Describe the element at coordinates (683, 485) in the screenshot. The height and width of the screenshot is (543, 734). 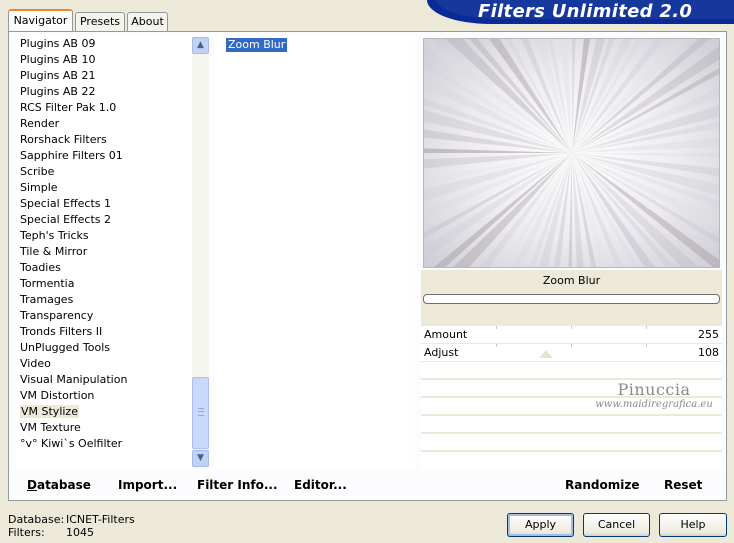
I see `reset-button: Reset` at that location.